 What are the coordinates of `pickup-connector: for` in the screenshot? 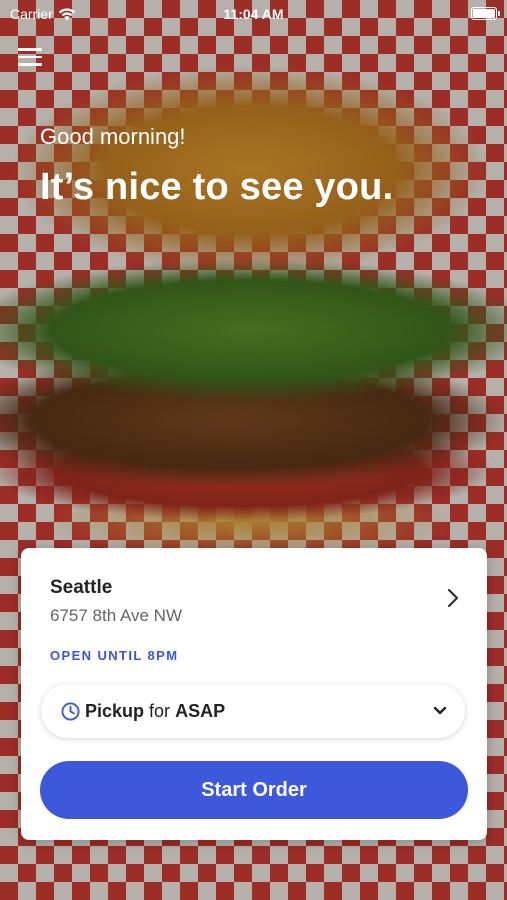 It's located at (160, 711).